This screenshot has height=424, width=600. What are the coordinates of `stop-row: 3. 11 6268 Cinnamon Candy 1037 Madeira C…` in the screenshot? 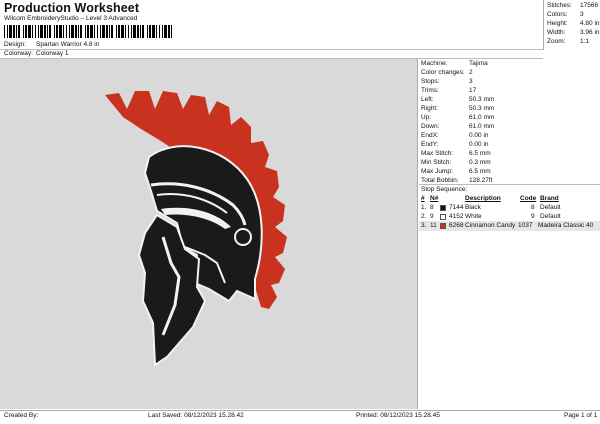 It's located at (509, 226).